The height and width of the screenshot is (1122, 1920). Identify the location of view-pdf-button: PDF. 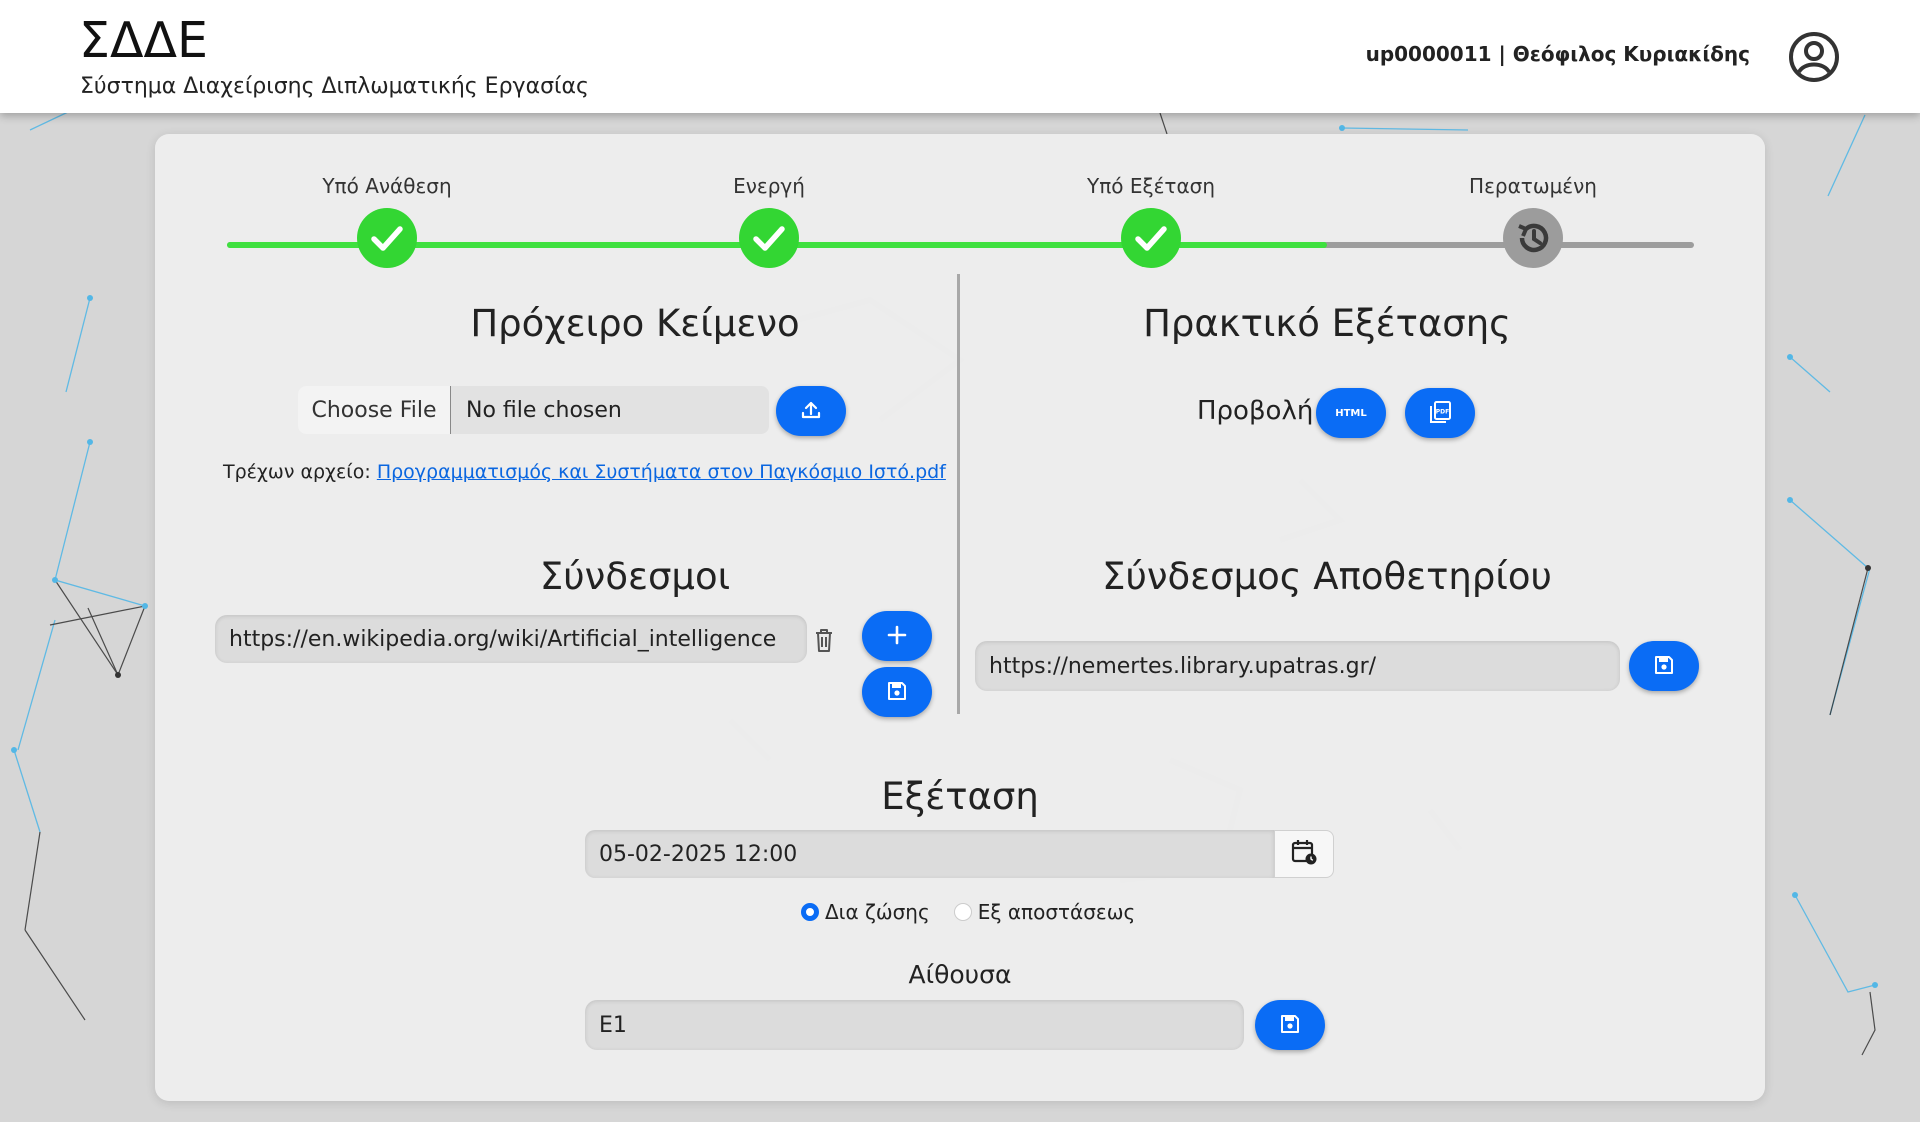
(1440, 413).